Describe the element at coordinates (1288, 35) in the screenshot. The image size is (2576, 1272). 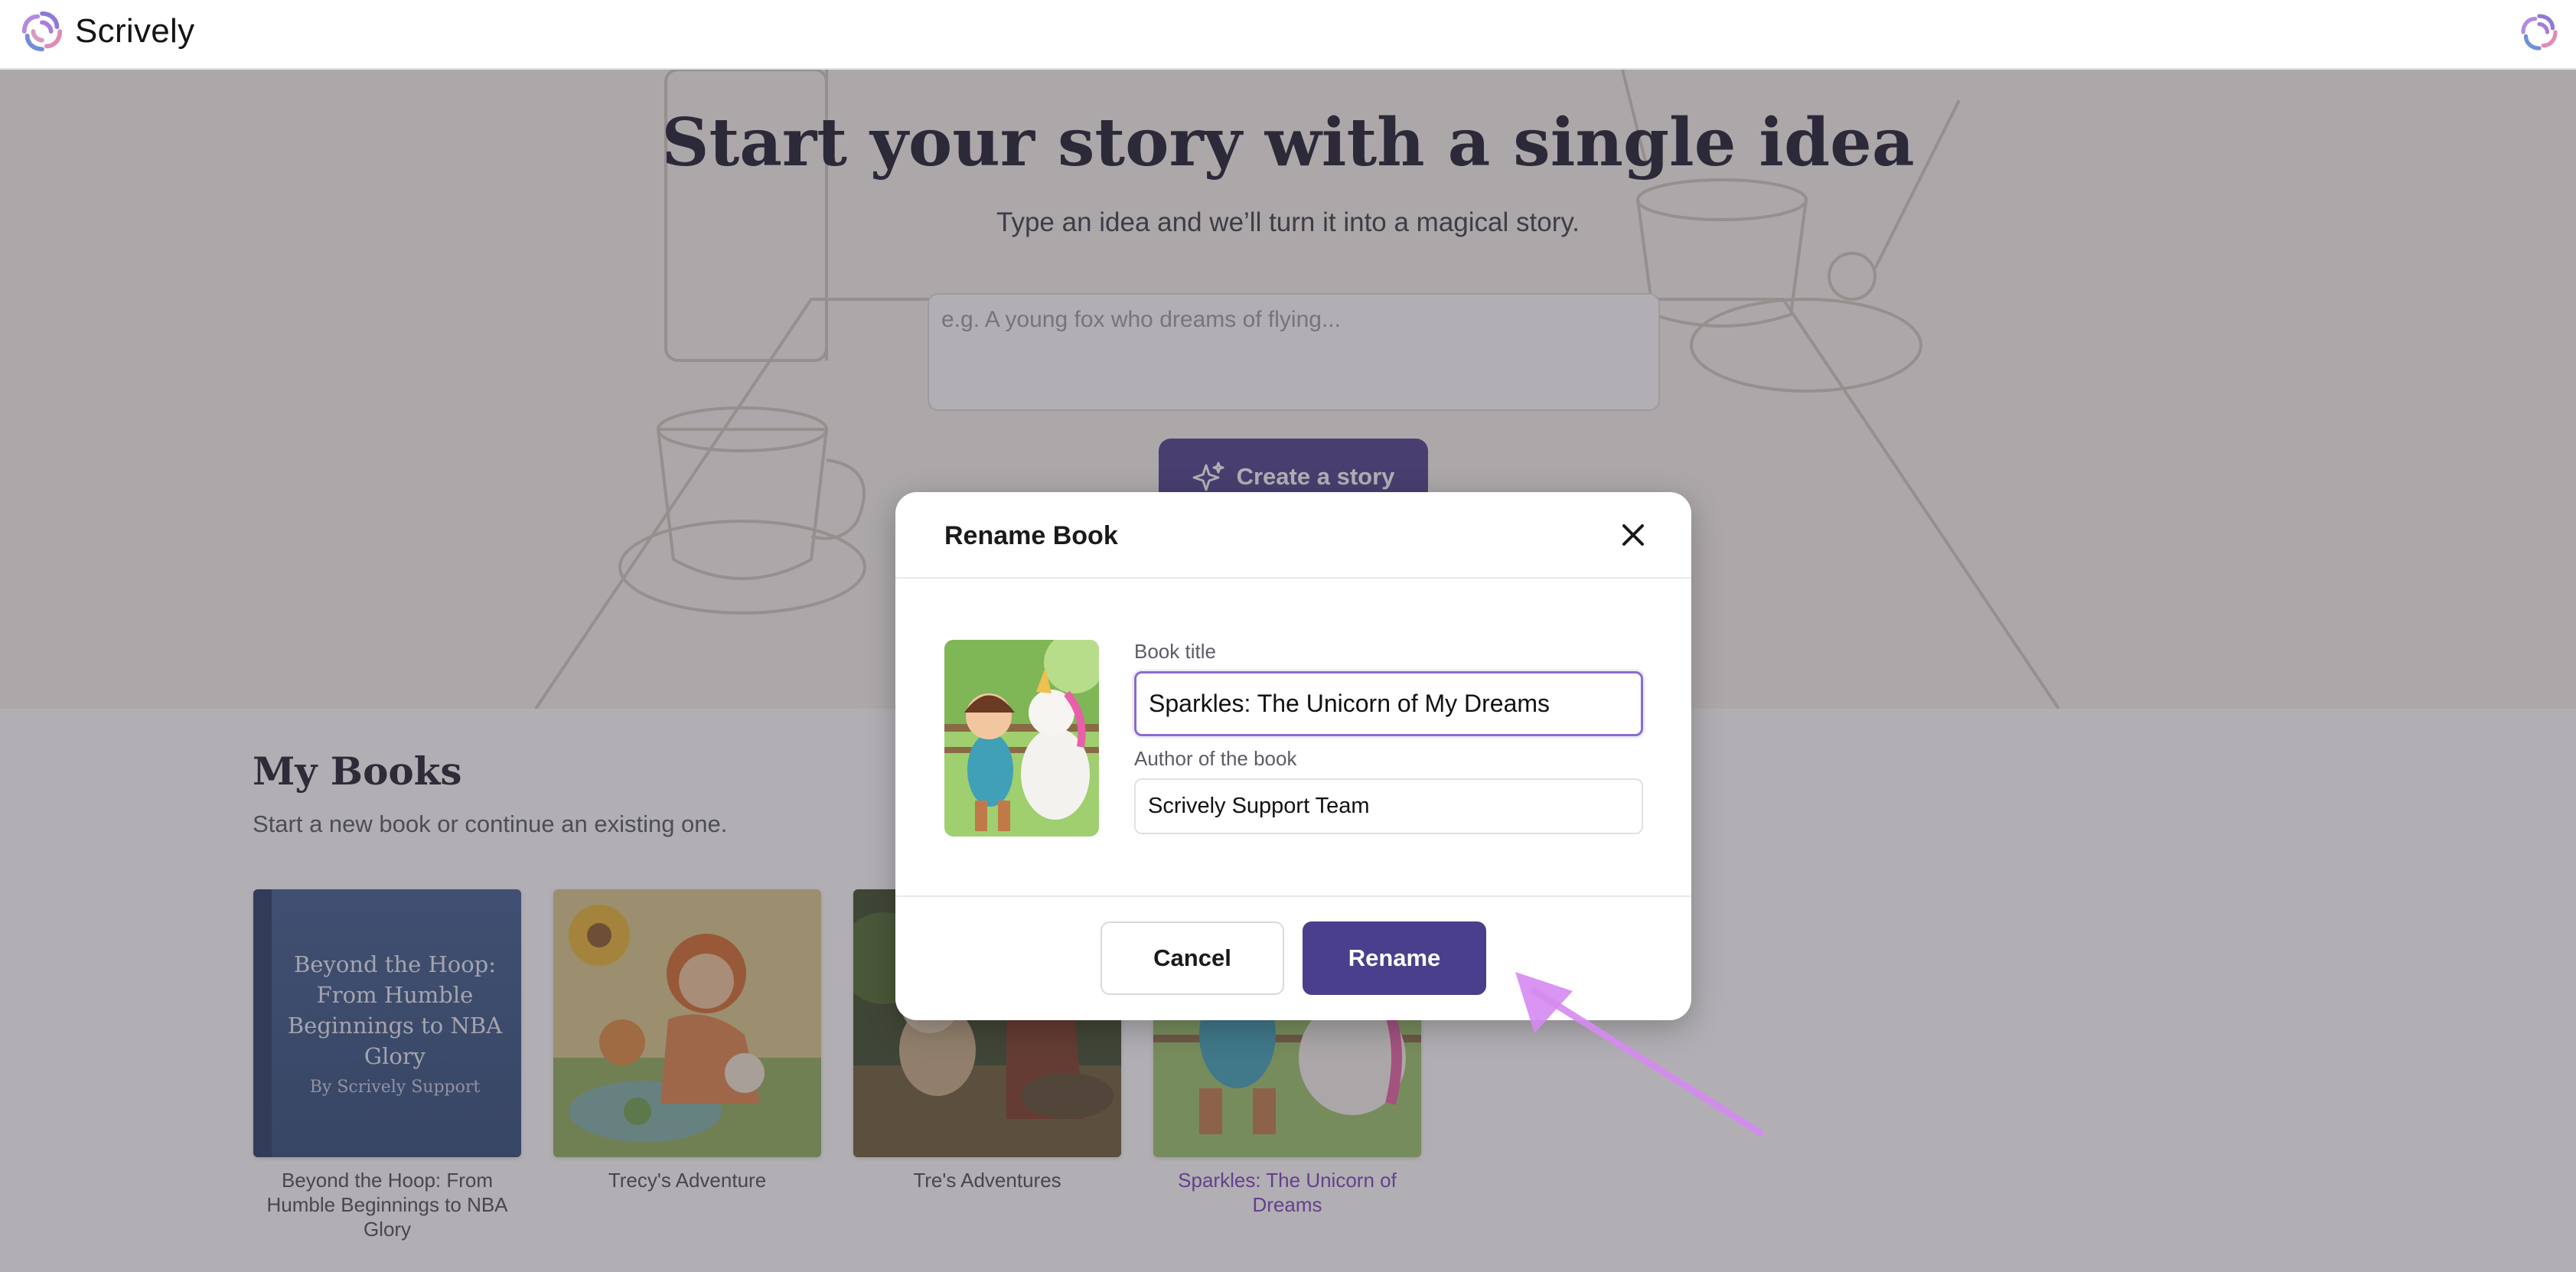
I see `top-bar: Scrively` at that location.